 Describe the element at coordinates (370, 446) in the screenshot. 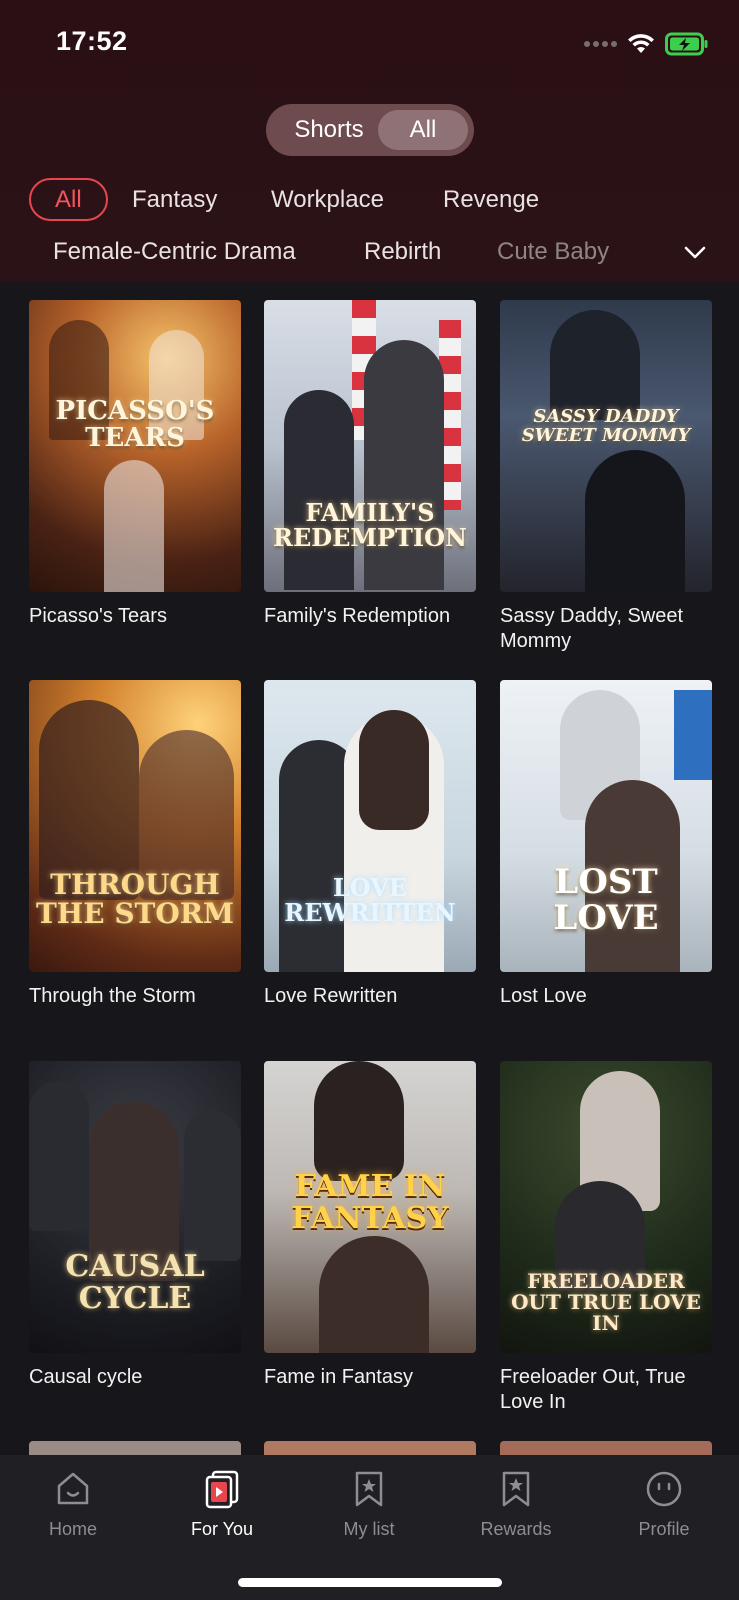

I see `drama-poster: FAMILY'S REDEMPTION` at that location.